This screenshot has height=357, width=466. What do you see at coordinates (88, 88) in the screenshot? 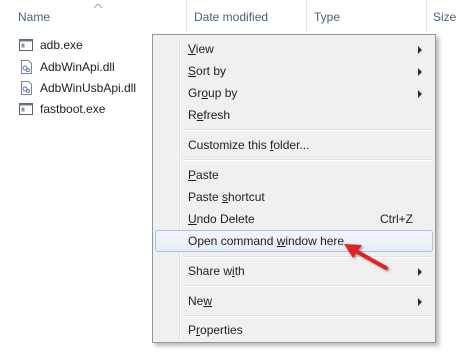
I see `file-name: AdbWinUsbApi.dll` at bounding box center [88, 88].